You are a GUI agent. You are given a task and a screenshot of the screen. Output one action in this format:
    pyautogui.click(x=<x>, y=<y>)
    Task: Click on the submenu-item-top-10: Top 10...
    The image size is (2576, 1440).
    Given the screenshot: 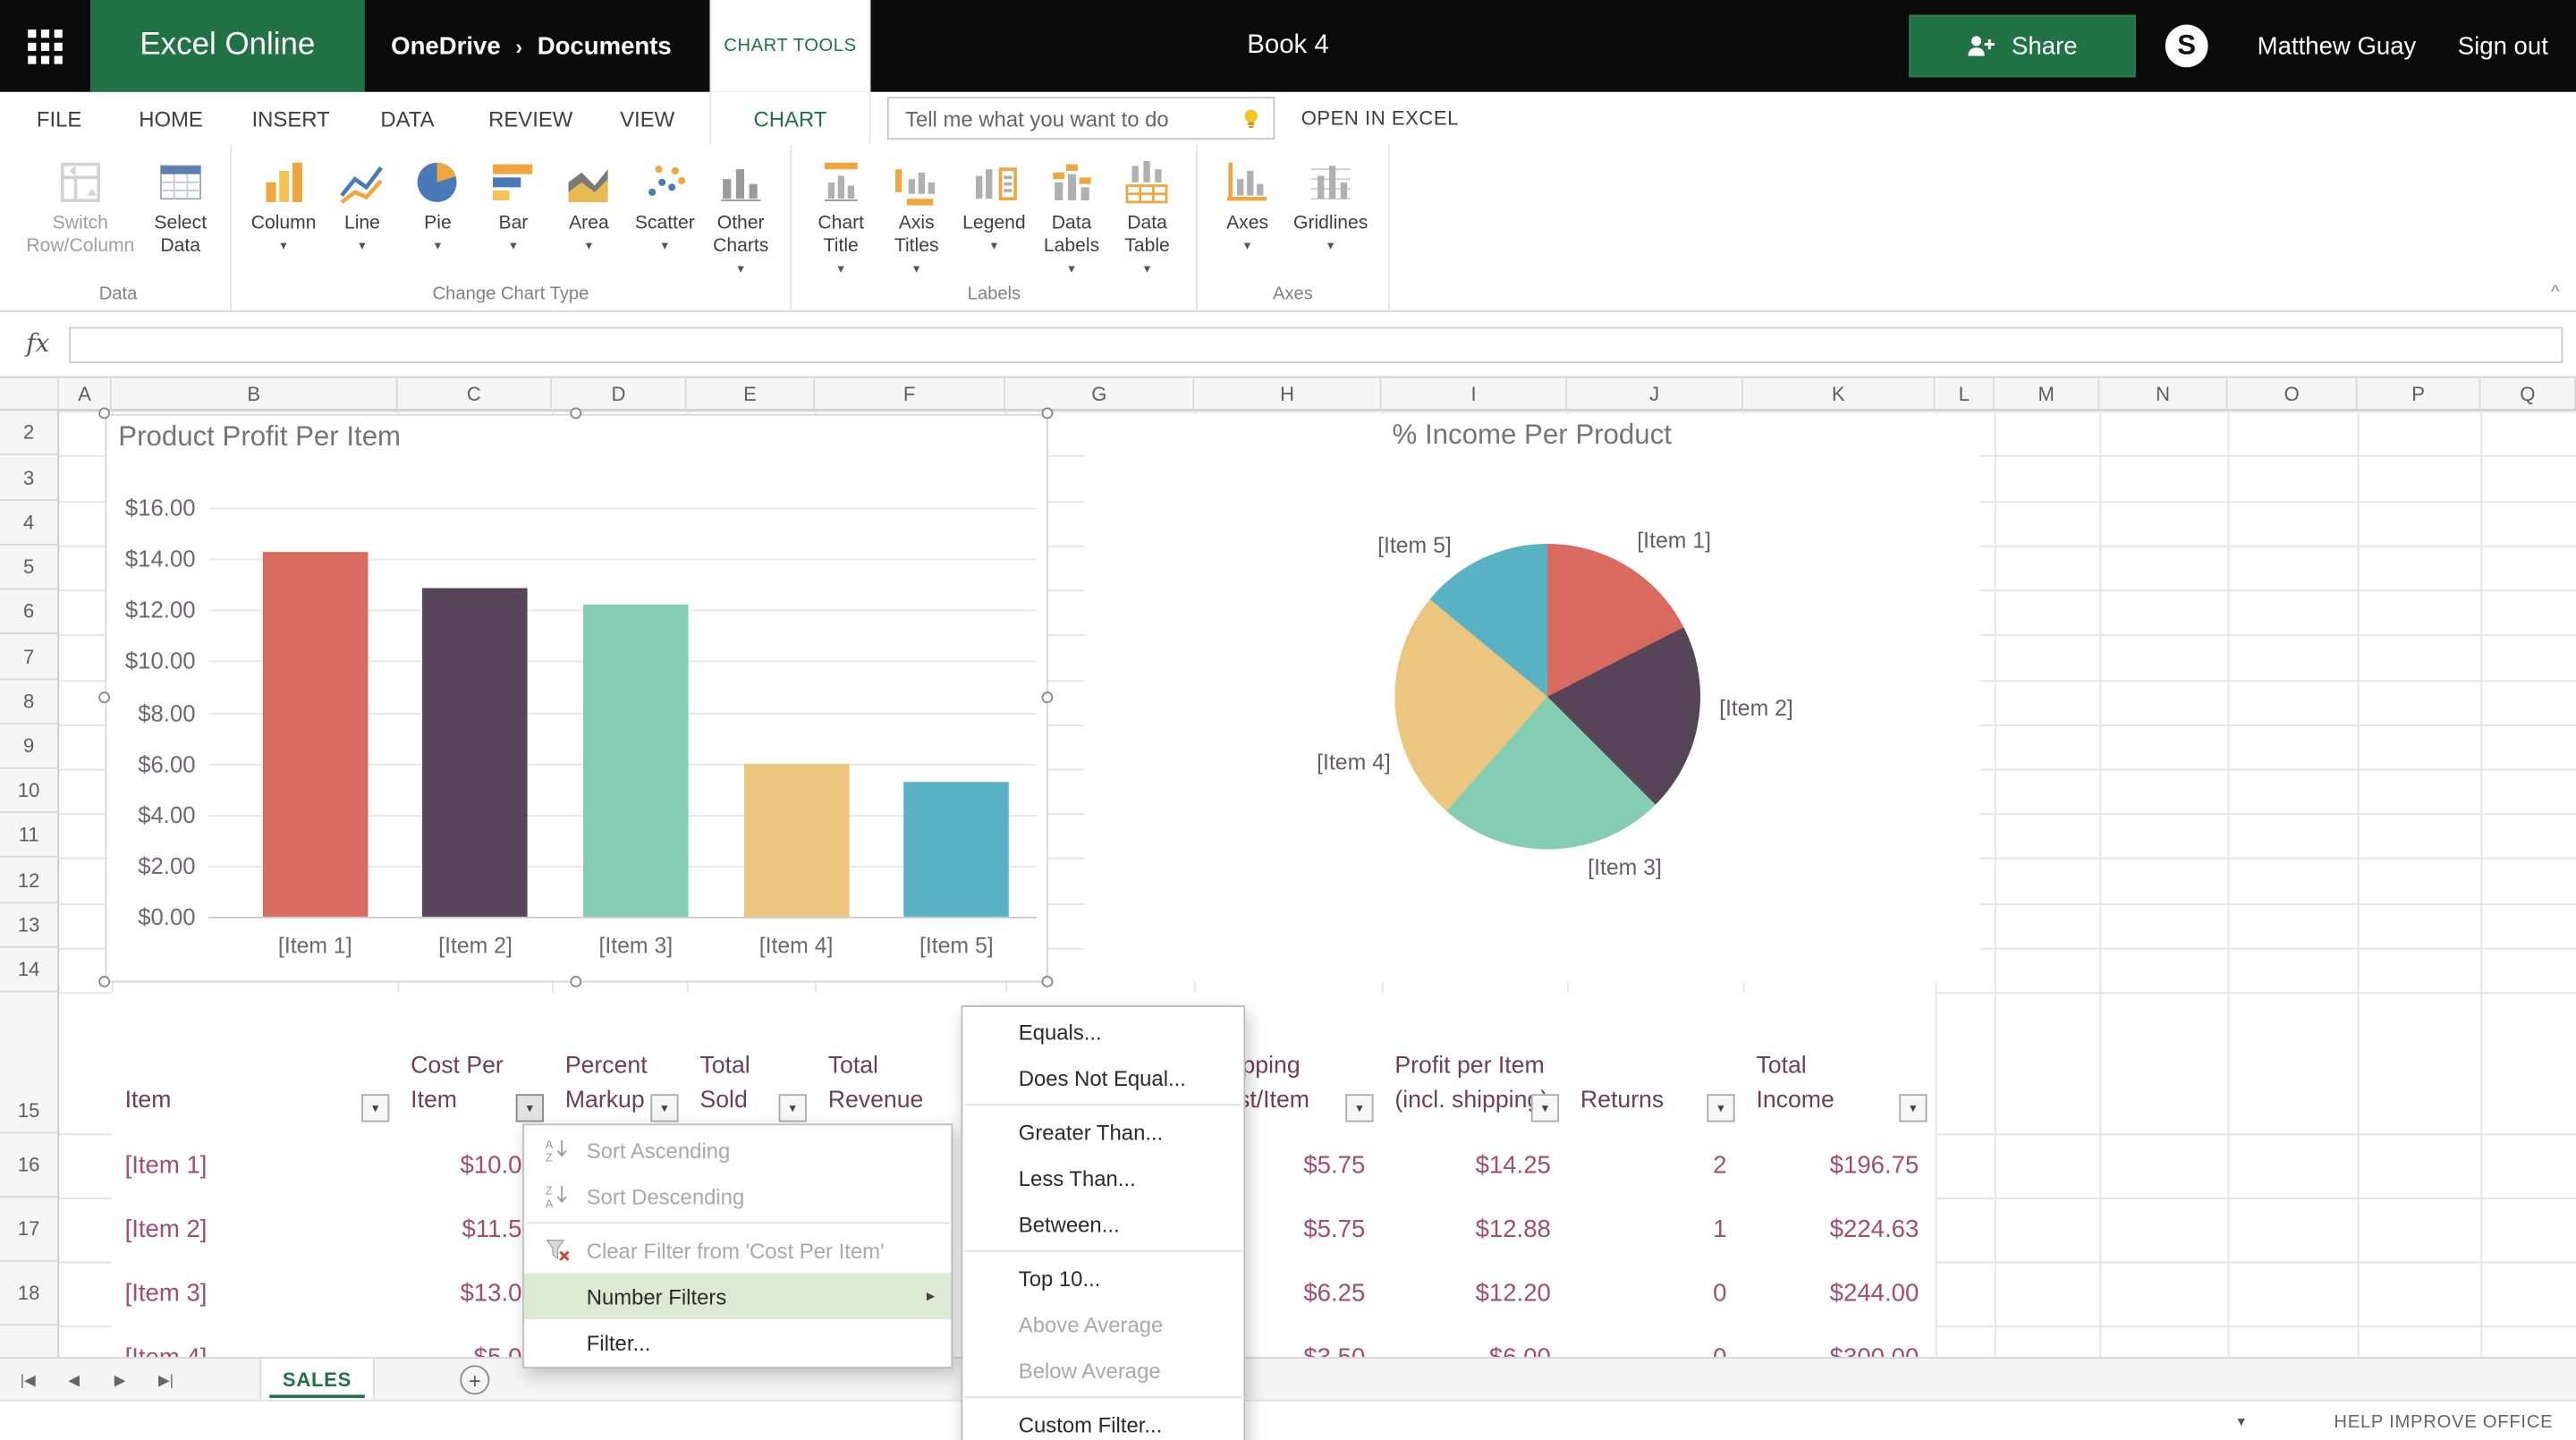 What is the action you would take?
    pyautogui.click(x=1102, y=1277)
    